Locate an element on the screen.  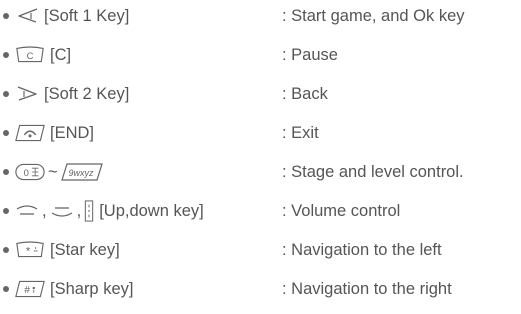
key-group: 0 ~ 9wxyz is located at coordinates (61, 172).